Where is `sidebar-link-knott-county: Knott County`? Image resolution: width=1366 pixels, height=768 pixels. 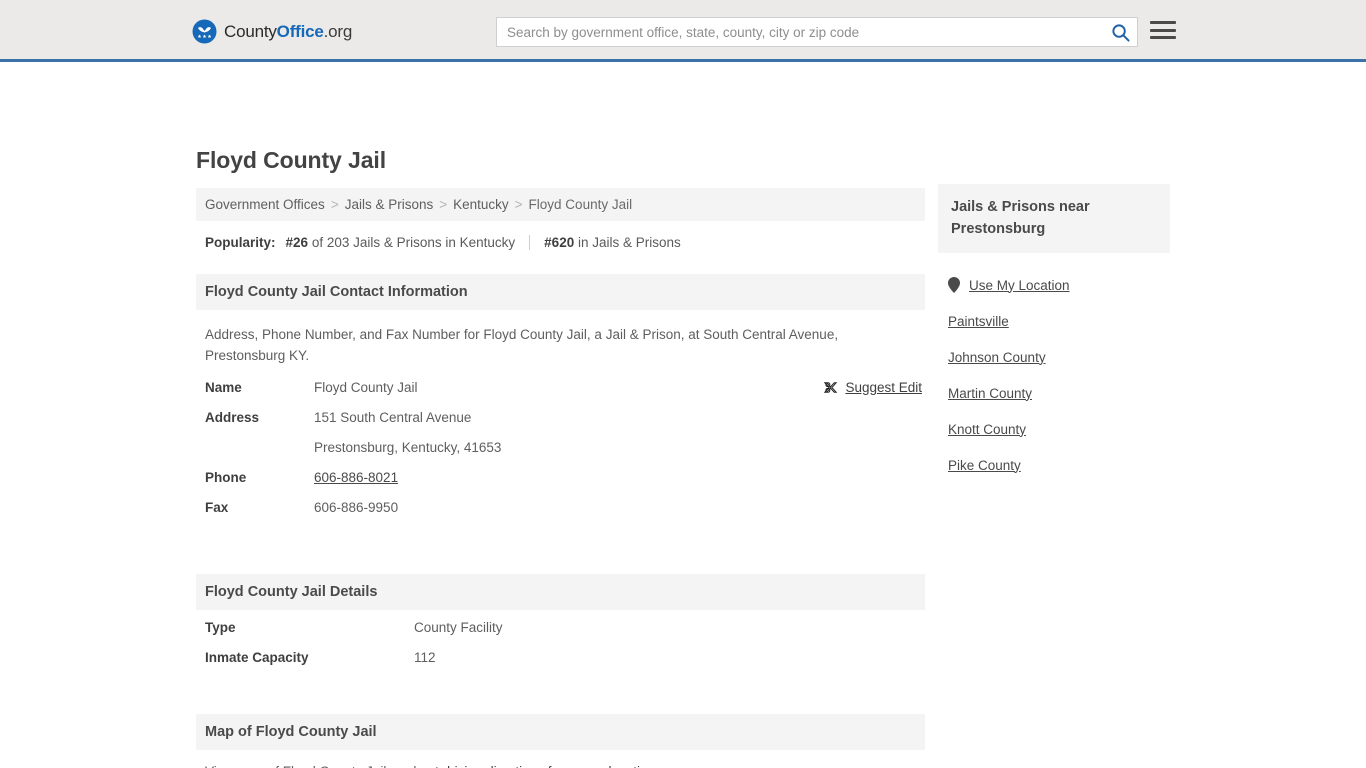
sidebar-link-knott-county: Knott County is located at coordinates (987, 429).